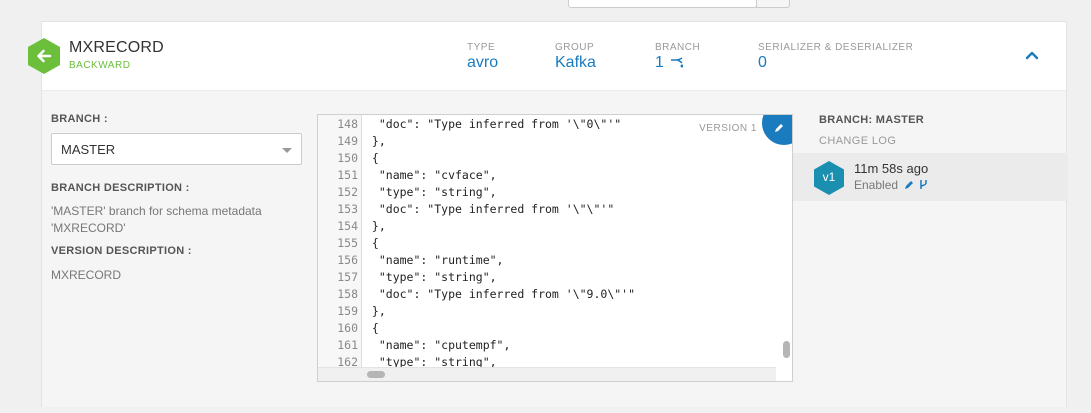 This screenshot has height=413, width=1091. What do you see at coordinates (347, 345) in the screenshot?
I see `line-number: 161` at bounding box center [347, 345].